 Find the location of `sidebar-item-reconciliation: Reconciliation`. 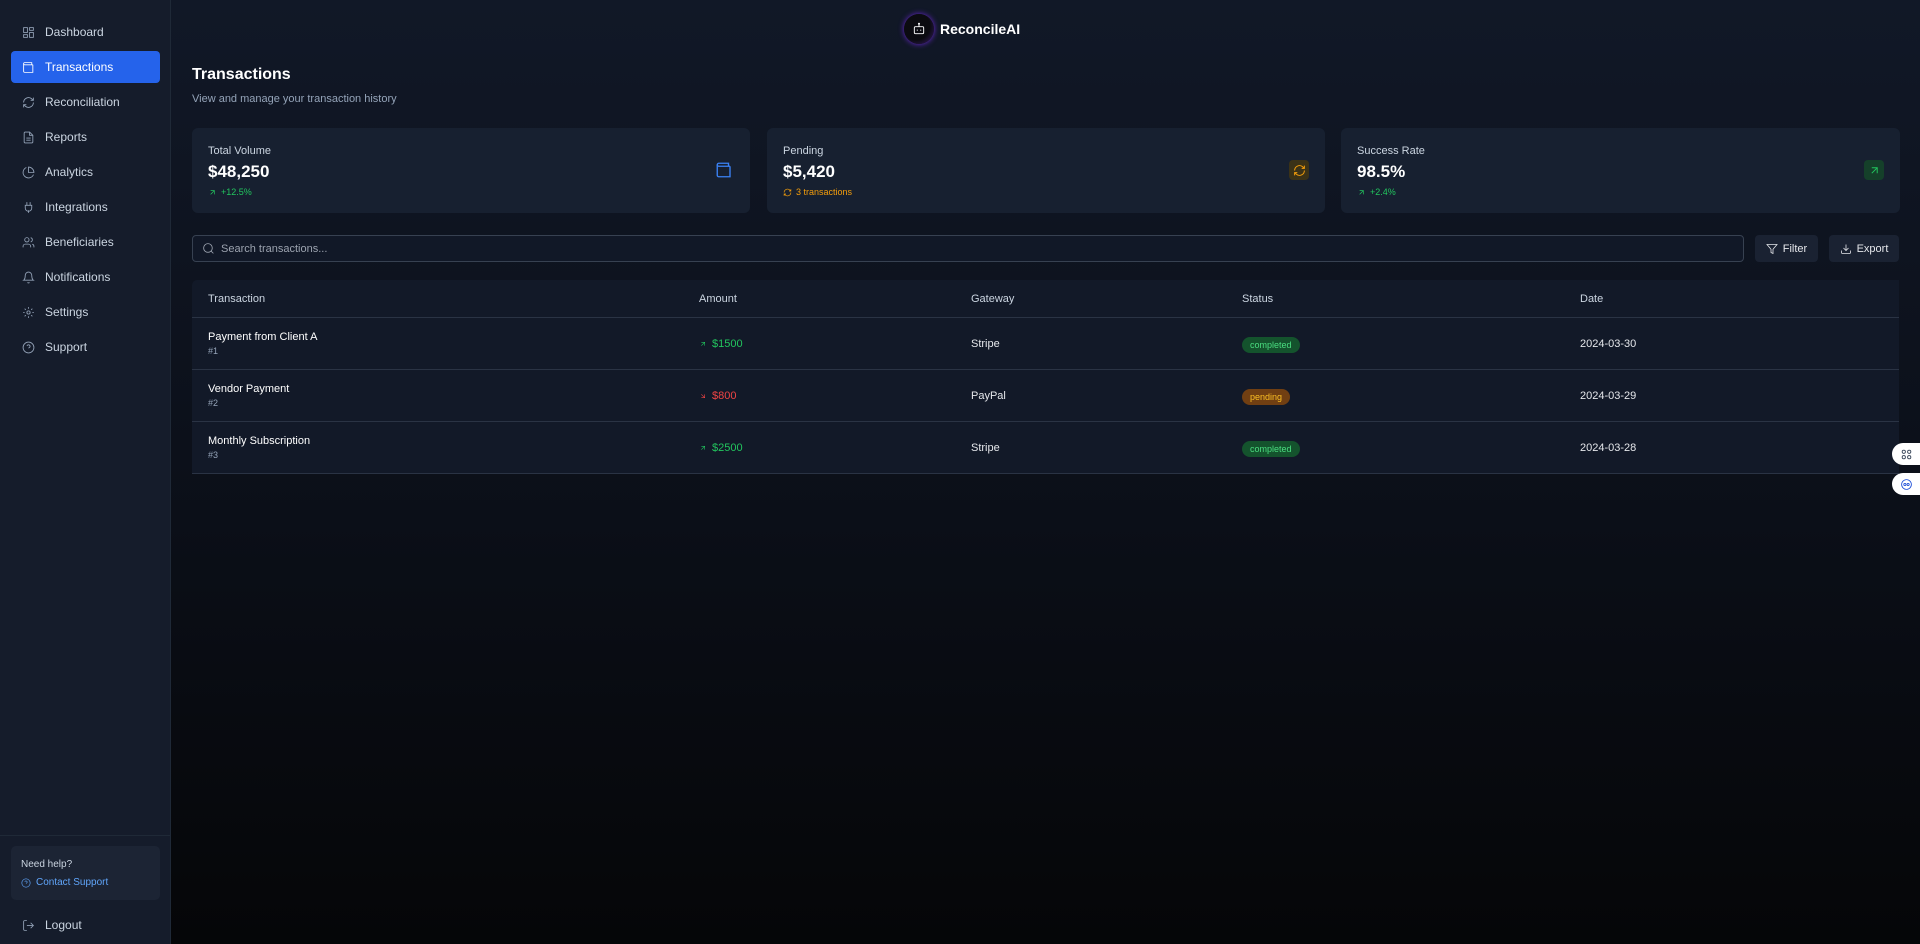

sidebar-item-reconciliation: Reconciliation is located at coordinates (85, 102).